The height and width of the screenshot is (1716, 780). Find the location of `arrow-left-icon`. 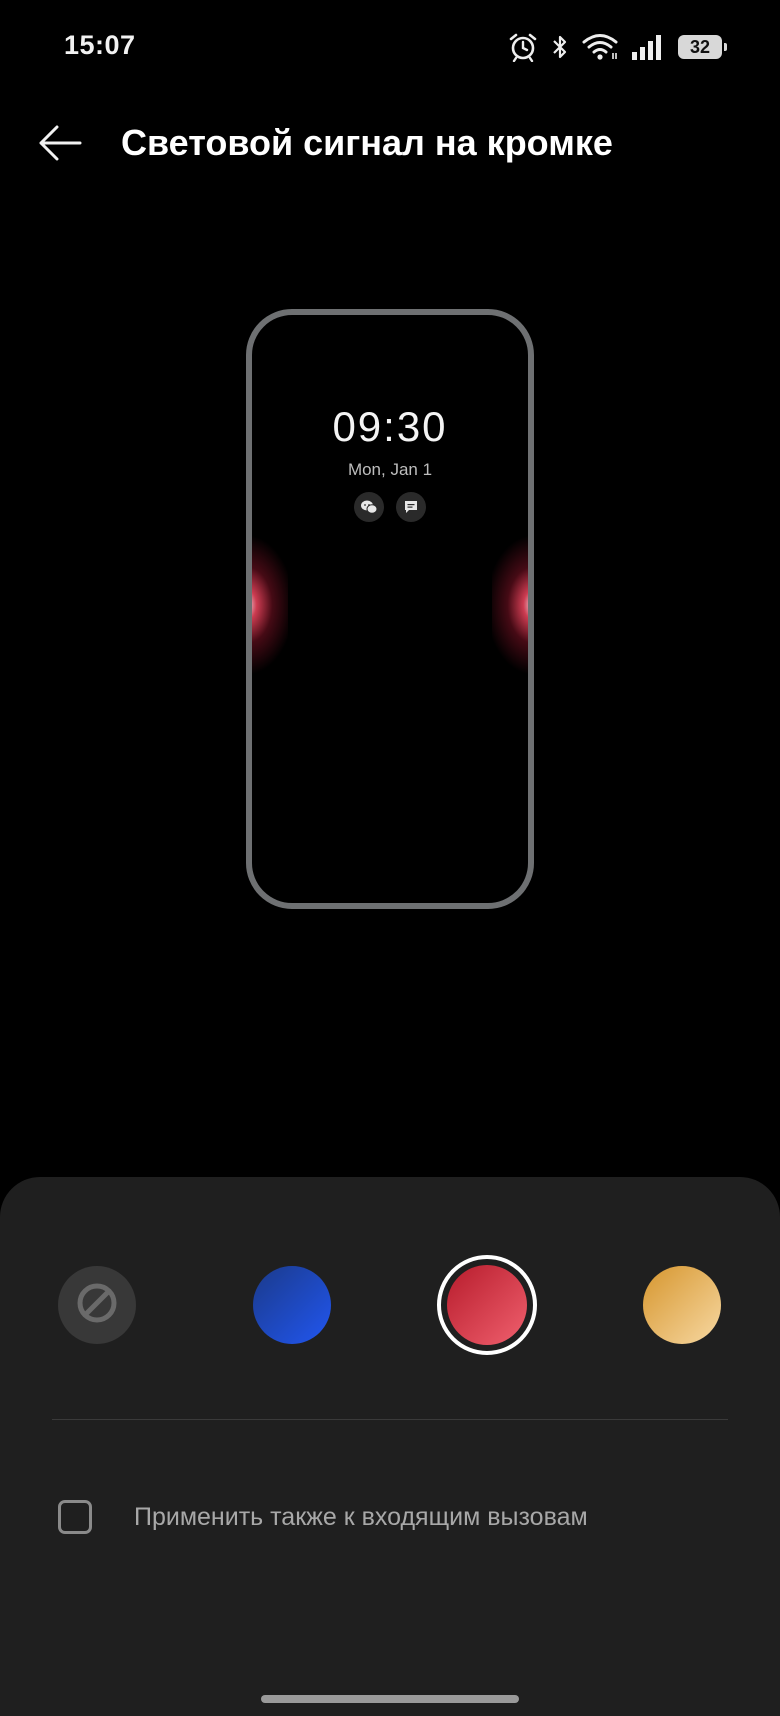

arrow-left-icon is located at coordinates (60, 145).